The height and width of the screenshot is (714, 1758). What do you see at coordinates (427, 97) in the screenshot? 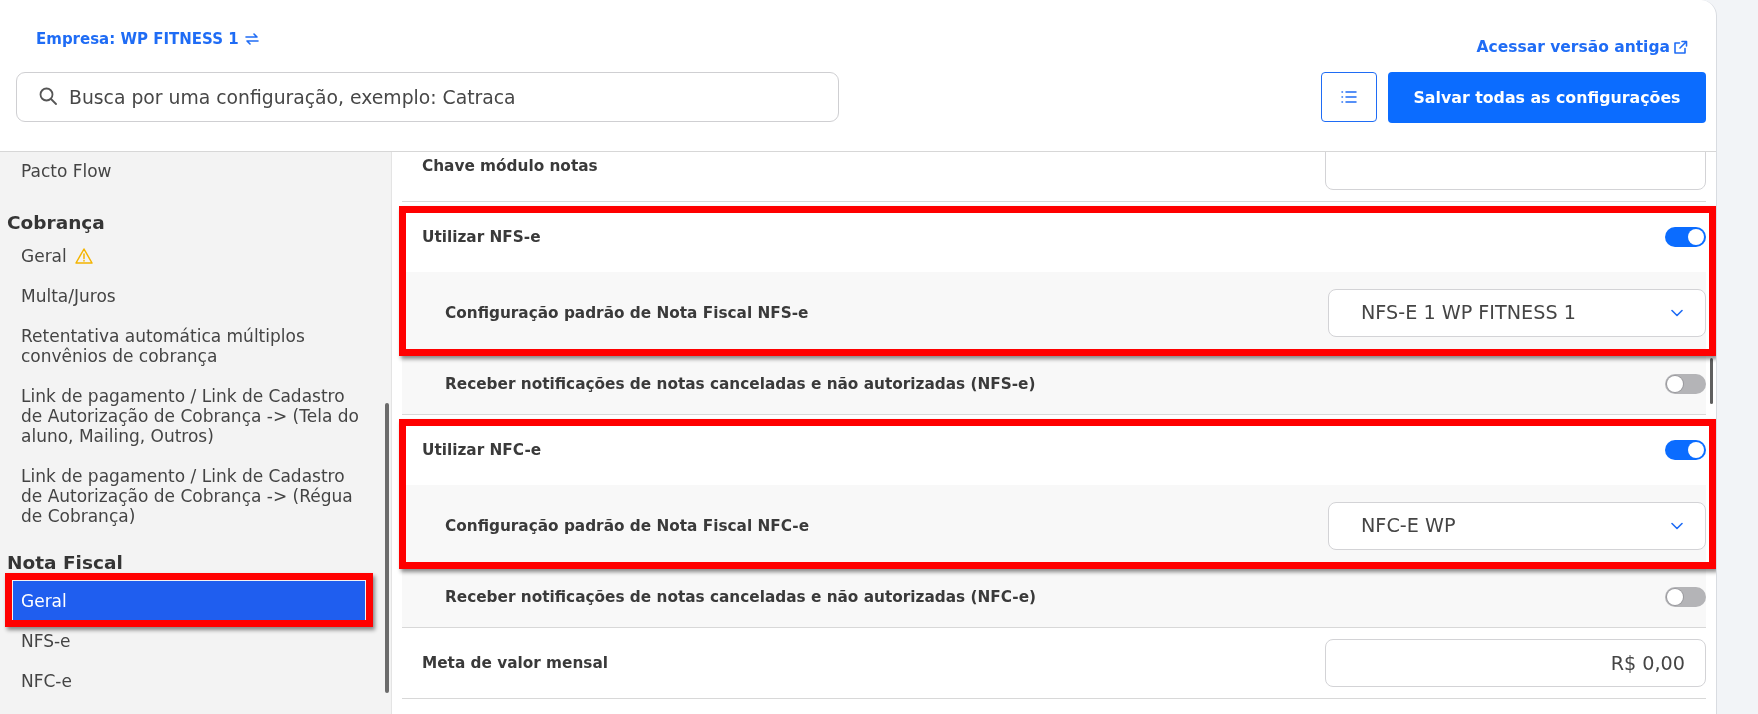
I see `search-field: Busca por uma configuração, exemplo: Catraca` at bounding box center [427, 97].